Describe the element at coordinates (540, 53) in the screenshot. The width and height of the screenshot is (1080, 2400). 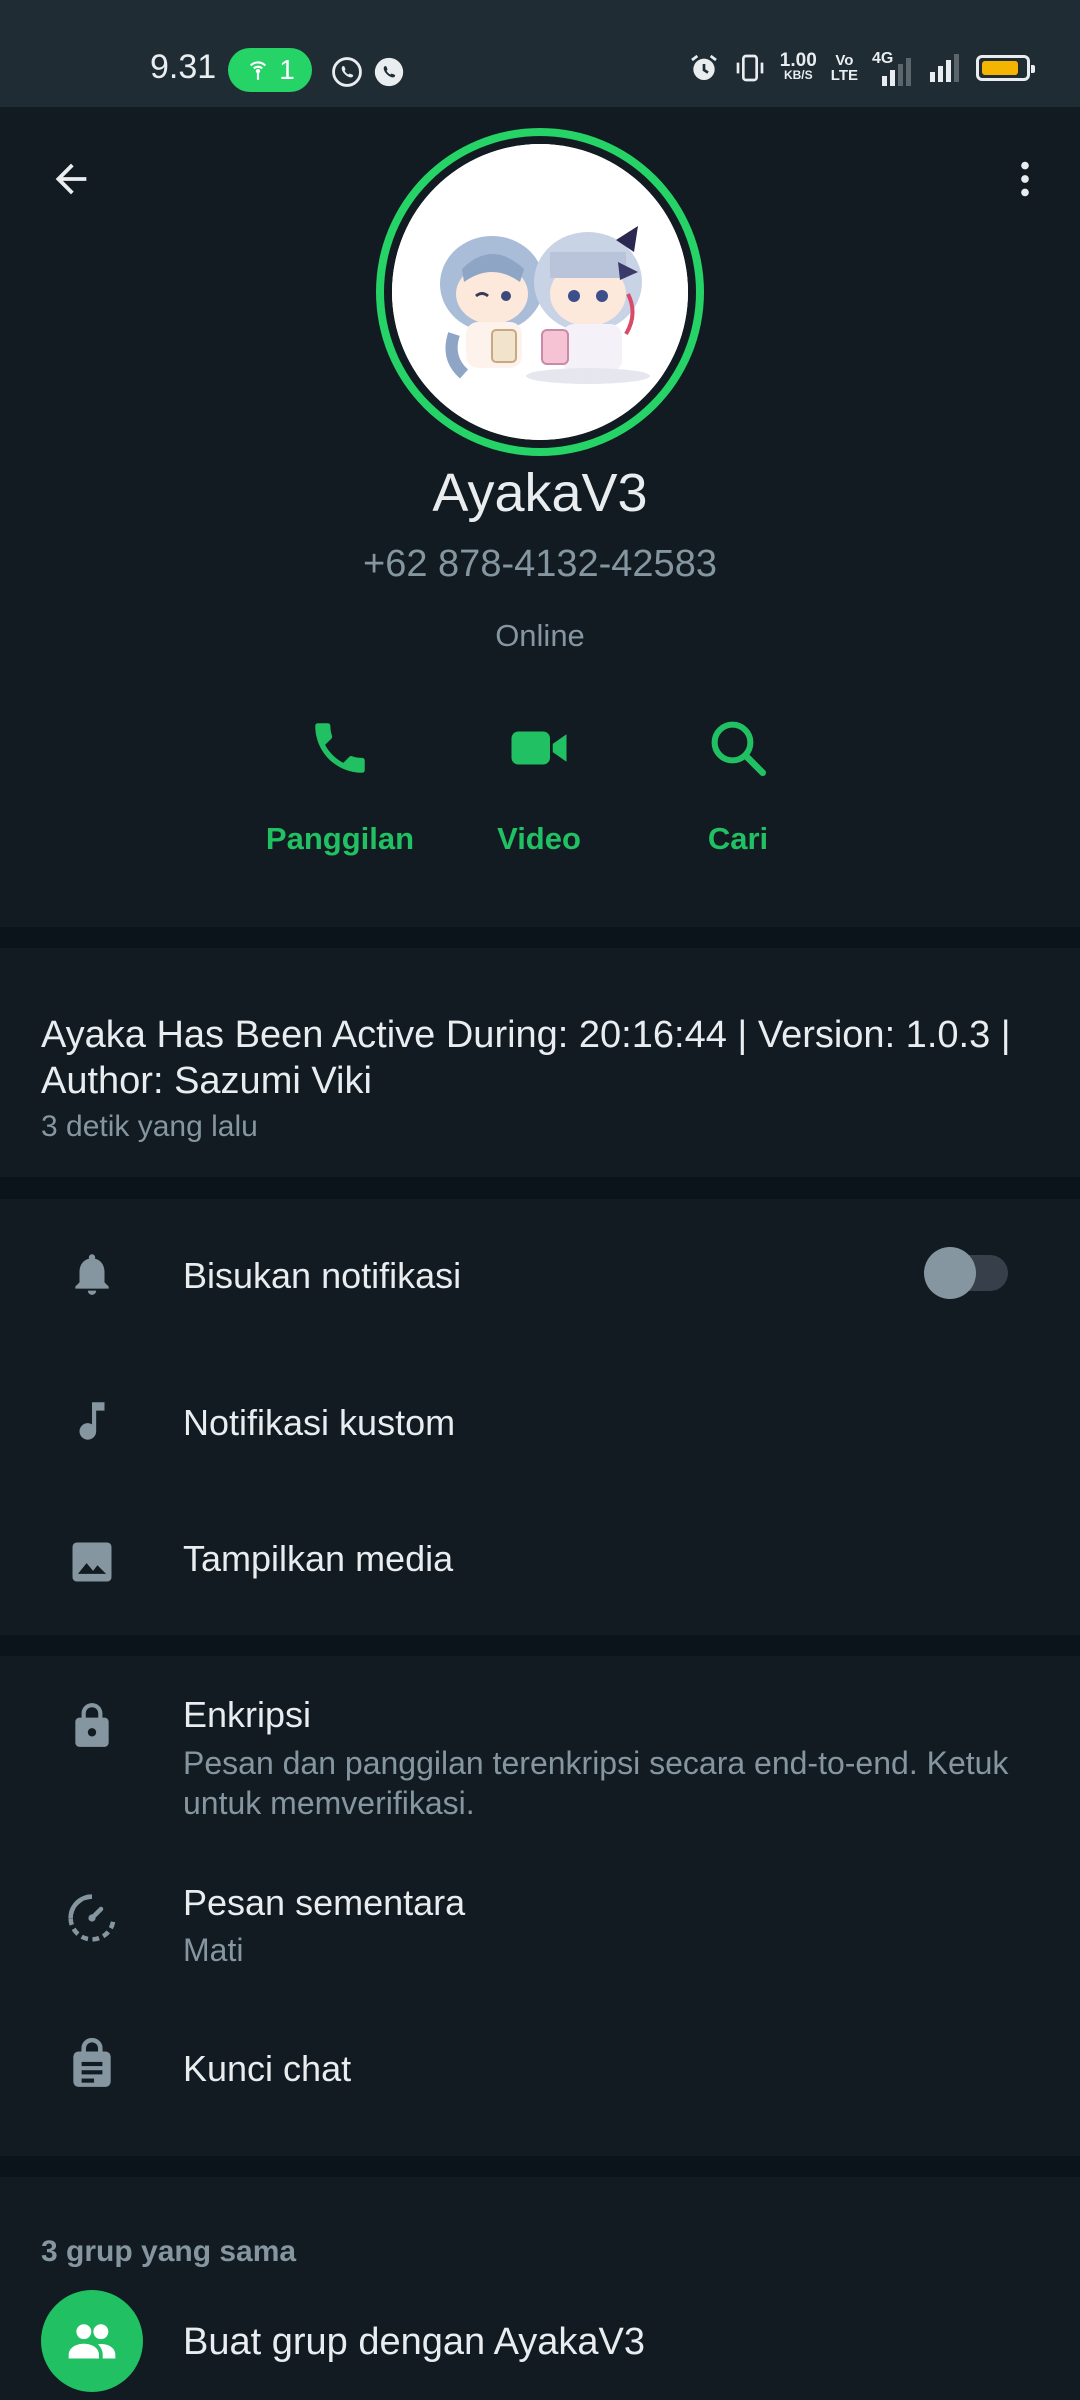
I see `status-bar: 9.31 1 1.00 KB/S Vo LTE 4G` at that location.